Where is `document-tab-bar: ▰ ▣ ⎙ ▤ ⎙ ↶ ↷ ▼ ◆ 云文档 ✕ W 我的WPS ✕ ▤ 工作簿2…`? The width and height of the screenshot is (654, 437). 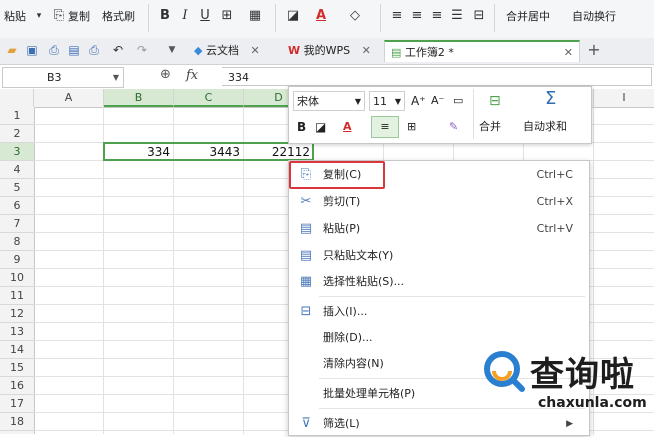 document-tab-bar: ▰ ▣ ⎙ ▤ ⎙ ↶ ↷ ▼ ◆ 云文档 ✕ W 我的WPS ✕ ▤ 工作簿2… is located at coordinates (327, 51).